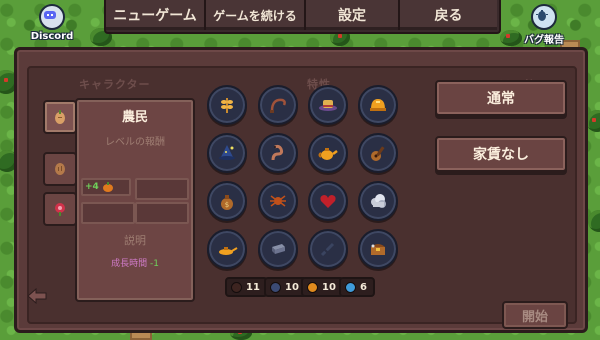  I want to click on chest-icon, so click(378, 249).